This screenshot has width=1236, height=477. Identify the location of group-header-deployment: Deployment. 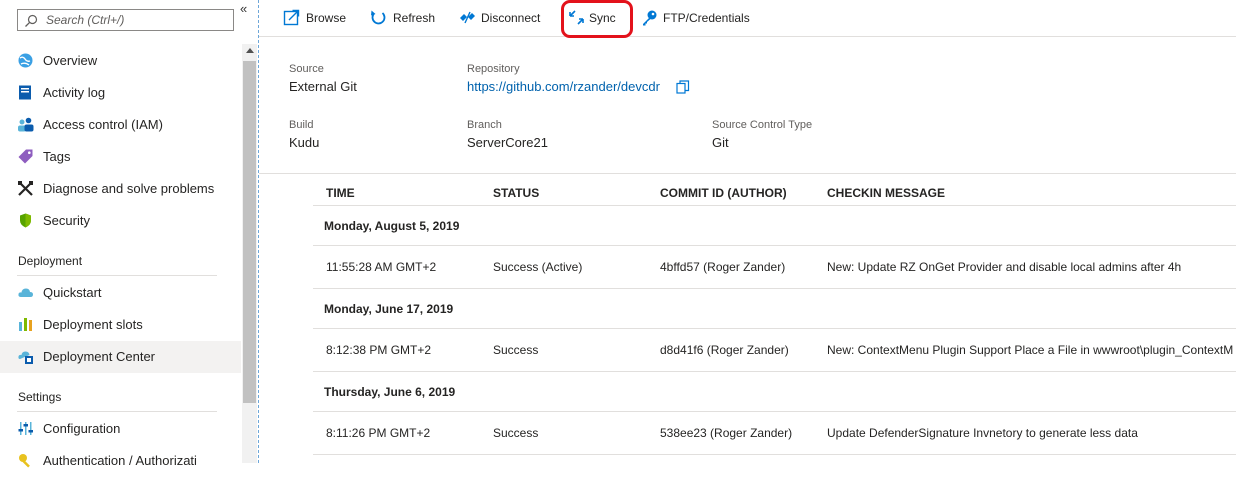
(50, 261).